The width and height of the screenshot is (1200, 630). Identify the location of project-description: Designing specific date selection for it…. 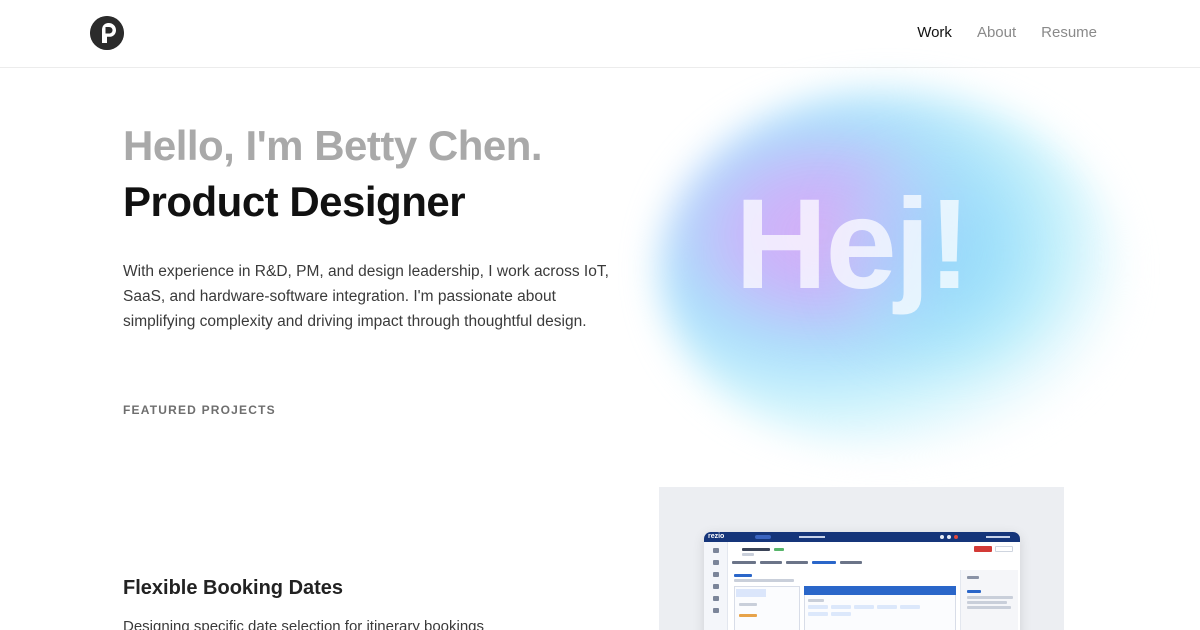
(304, 624).